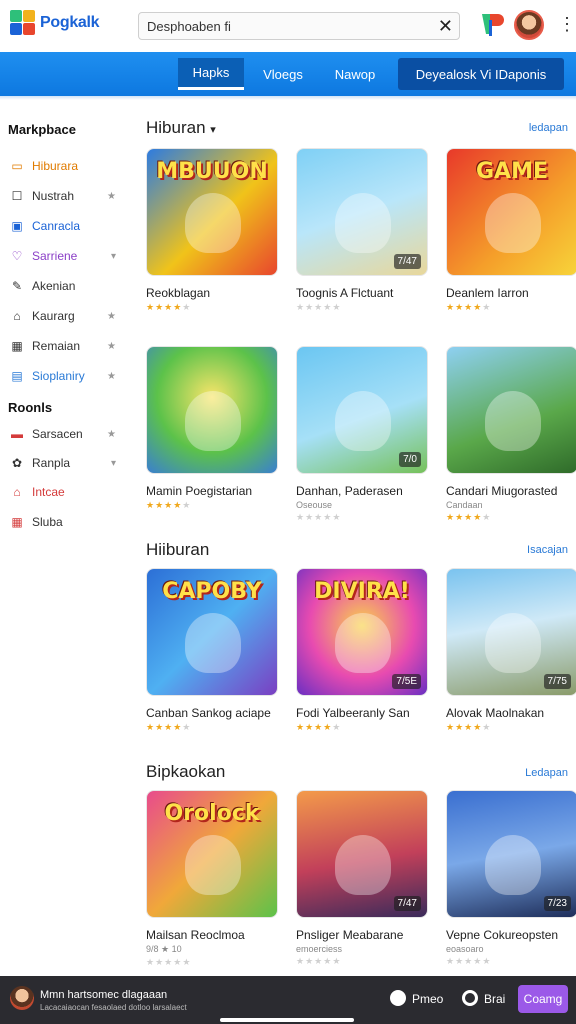 The height and width of the screenshot is (1024, 576). I want to click on chat-label: Pmeo, so click(427, 999).